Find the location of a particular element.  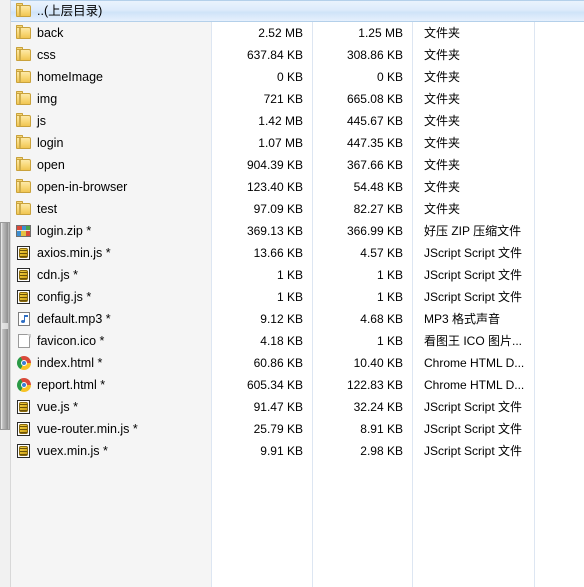

file-name-label: cdn.js * is located at coordinates (57, 275).